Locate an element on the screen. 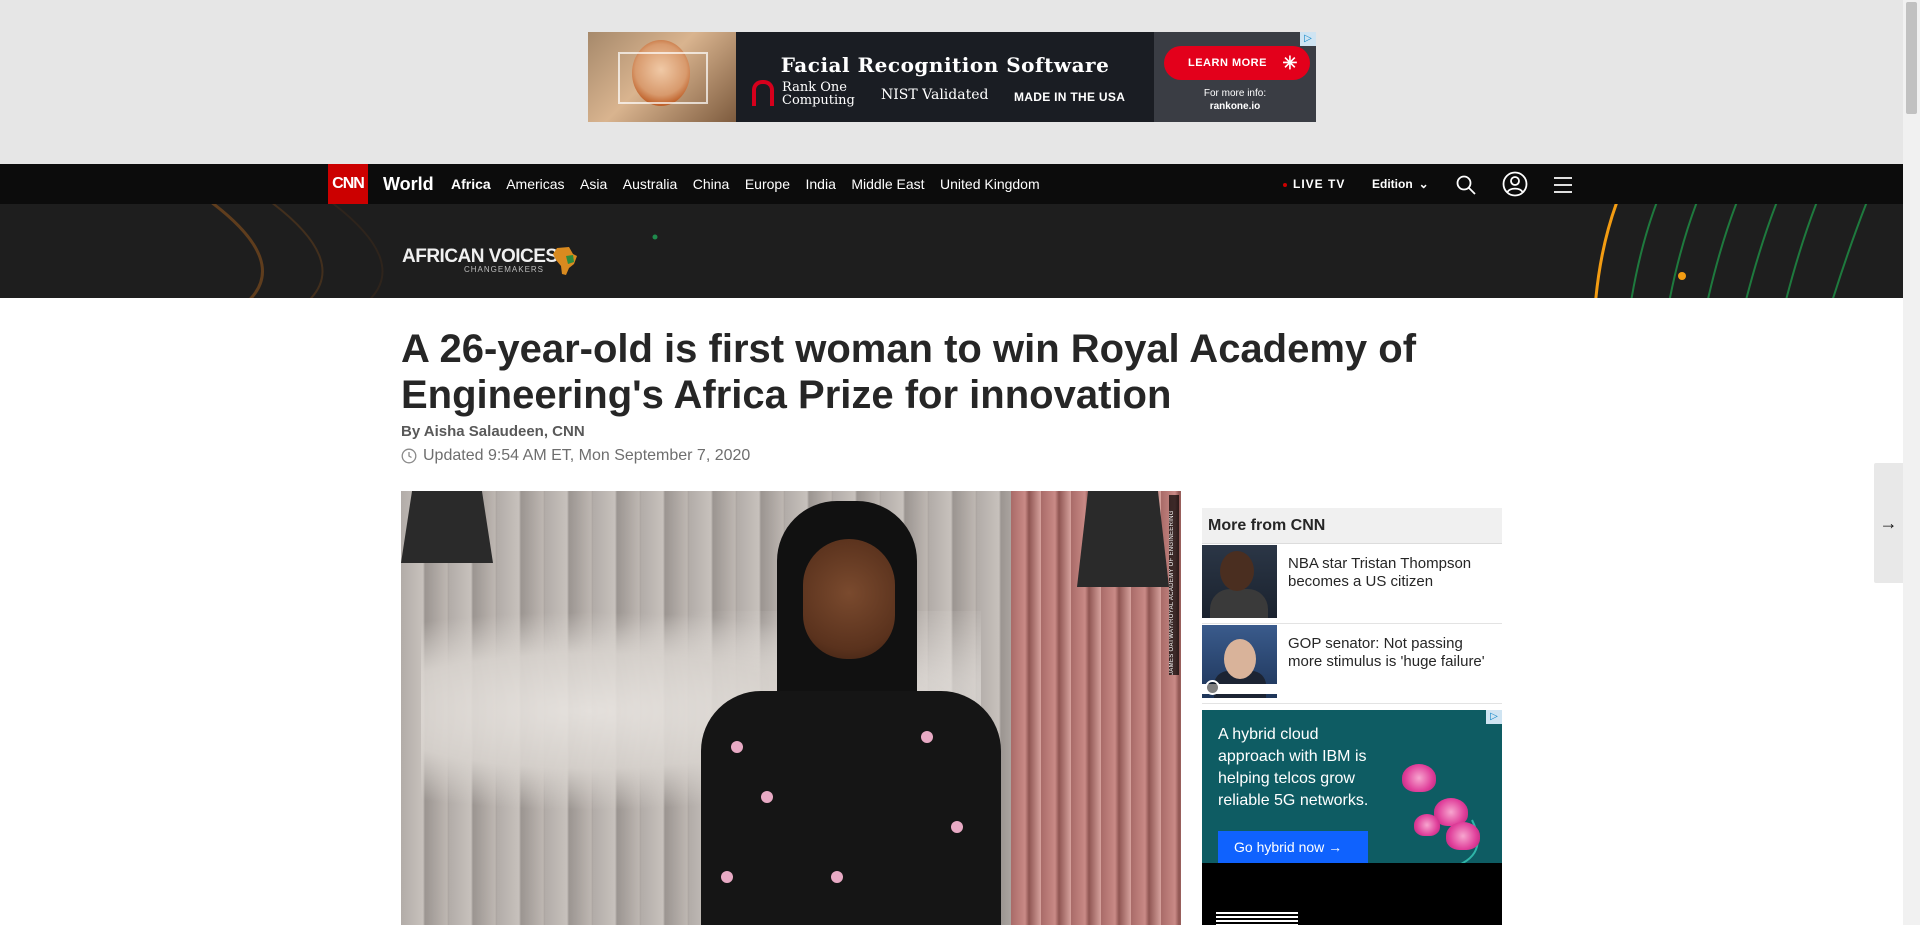 This screenshot has width=1920, height=925. edition-label: Edition is located at coordinates (1392, 184).